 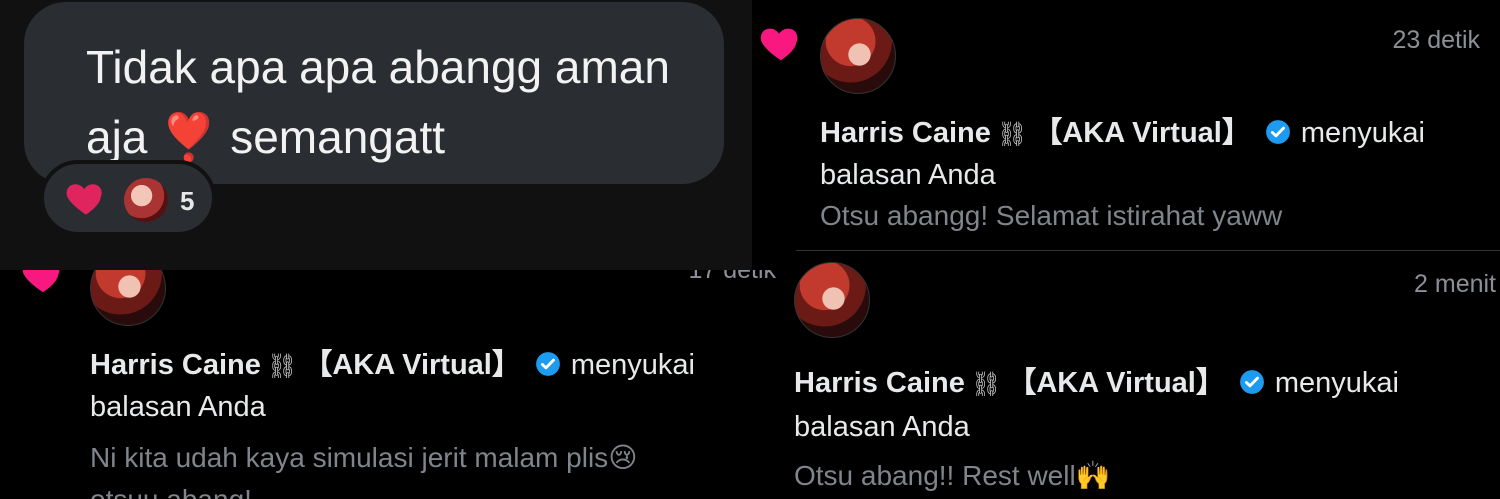 What do you see at coordinates (1455, 284) in the screenshot?
I see `timestamp: 2 menit` at bounding box center [1455, 284].